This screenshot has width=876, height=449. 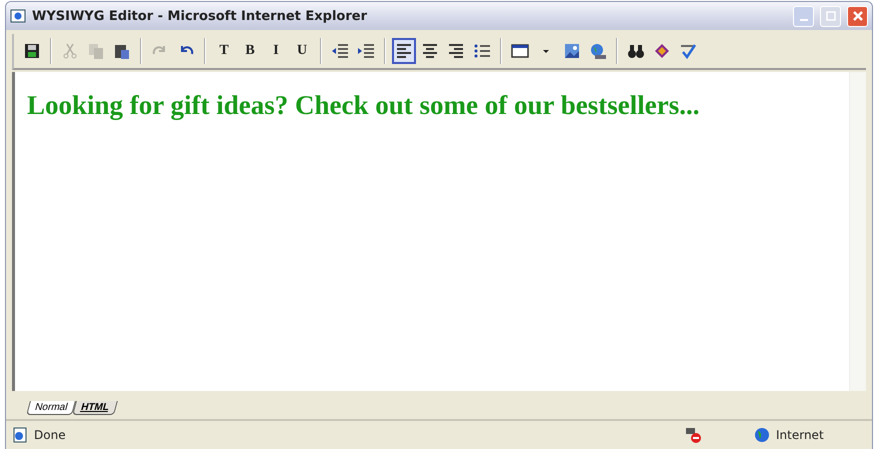 I want to click on bullet-list-icon, so click(x=482, y=51).